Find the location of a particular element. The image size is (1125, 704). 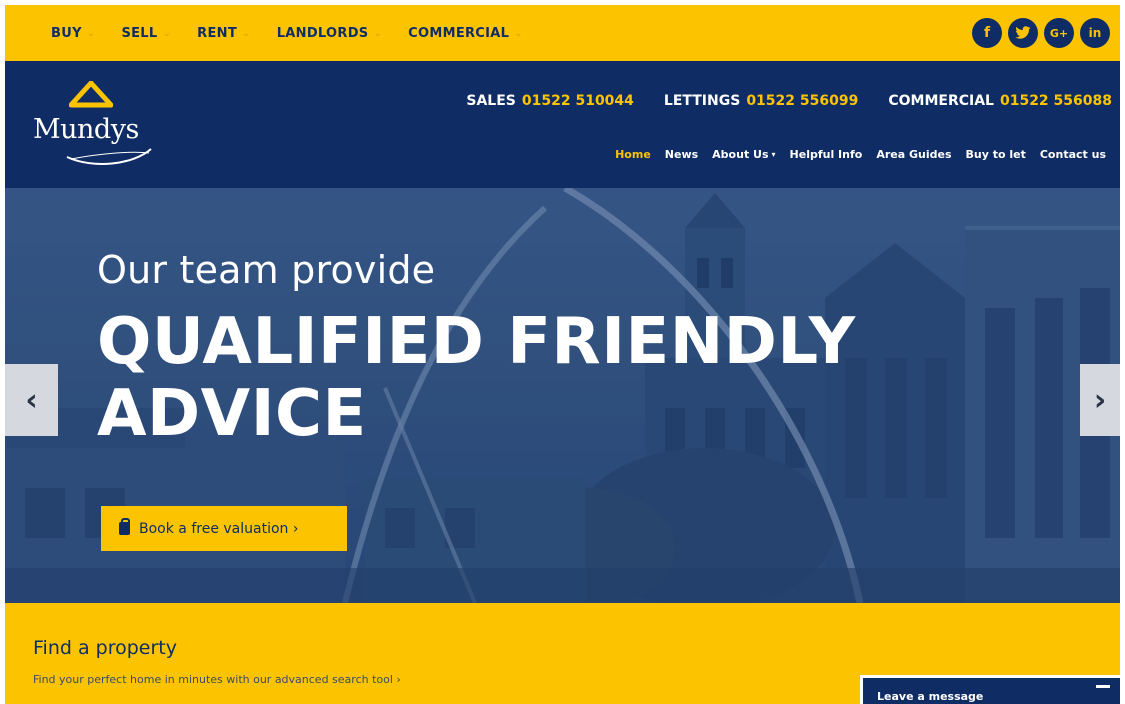

top-nav-buy: BUY ⌄ is located at coordinates (73, 33).